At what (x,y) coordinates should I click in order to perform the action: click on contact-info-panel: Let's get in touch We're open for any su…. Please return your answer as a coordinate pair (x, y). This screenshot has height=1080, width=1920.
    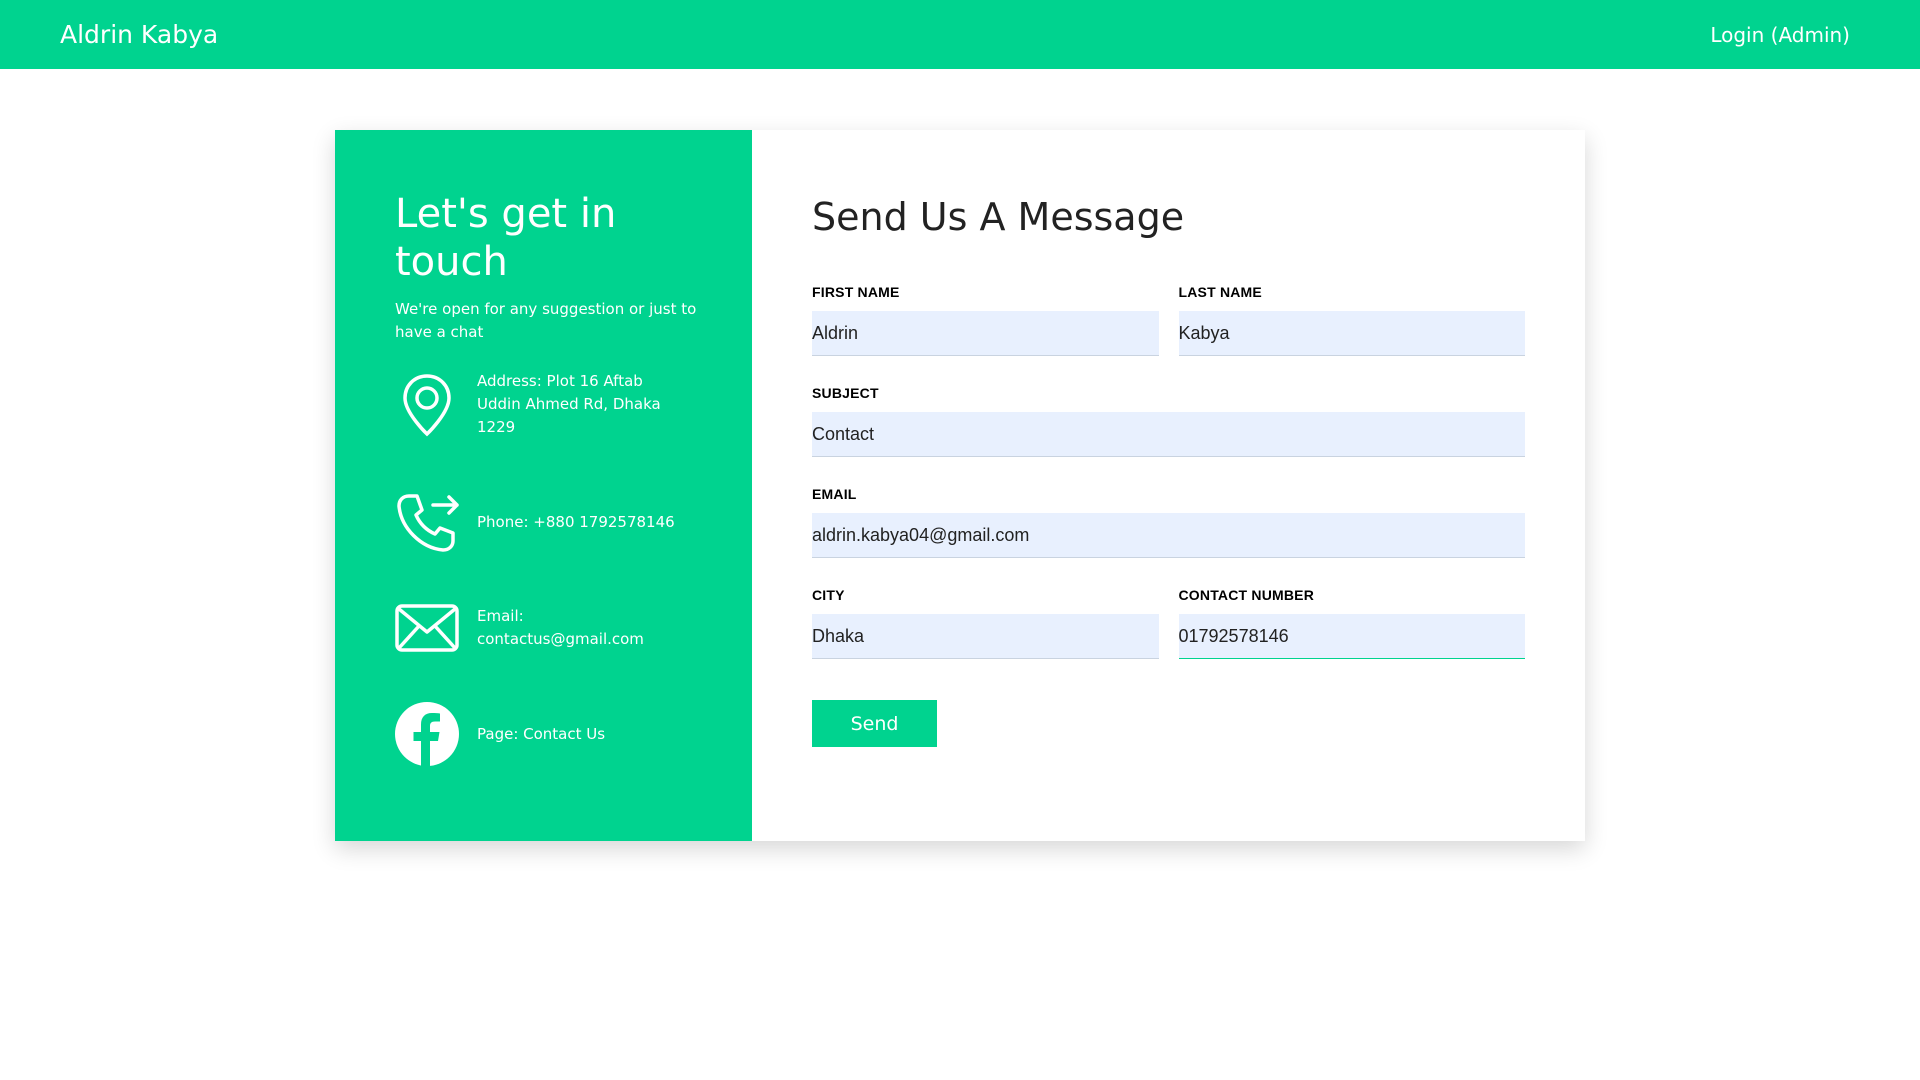
    Looking at the image, I should click on (543, 485).